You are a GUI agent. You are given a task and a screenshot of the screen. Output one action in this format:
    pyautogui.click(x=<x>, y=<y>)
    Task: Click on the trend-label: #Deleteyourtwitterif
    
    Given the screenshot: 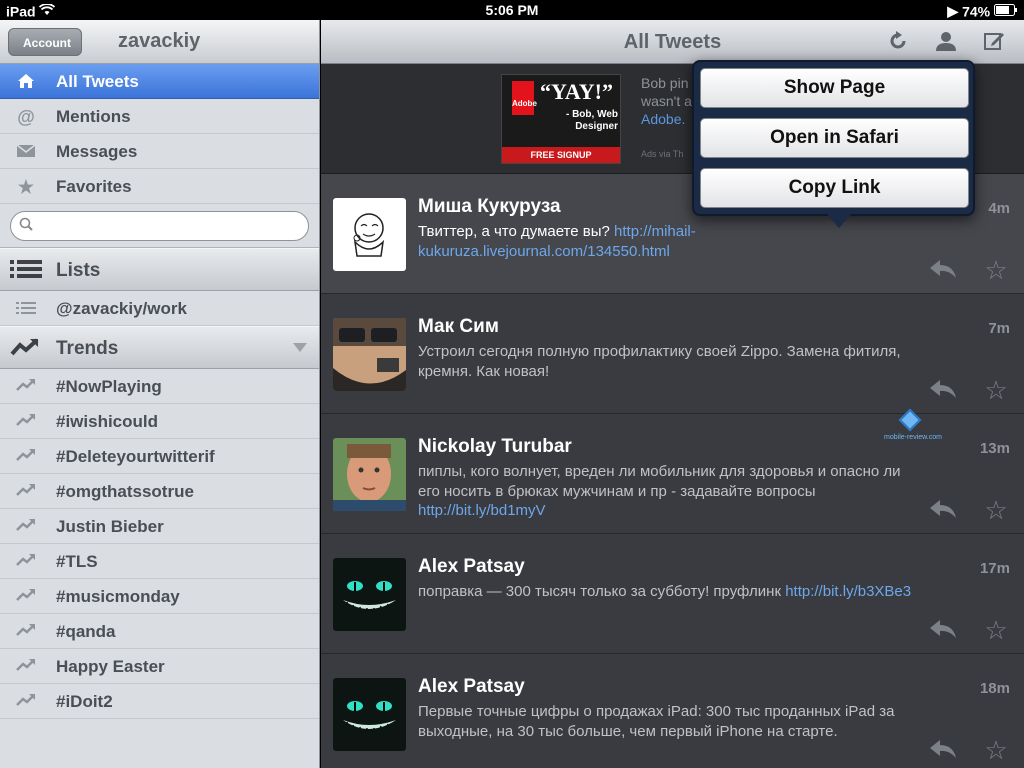 What is the action you would take?
    pyautogui.click(x=135, y=456)
    